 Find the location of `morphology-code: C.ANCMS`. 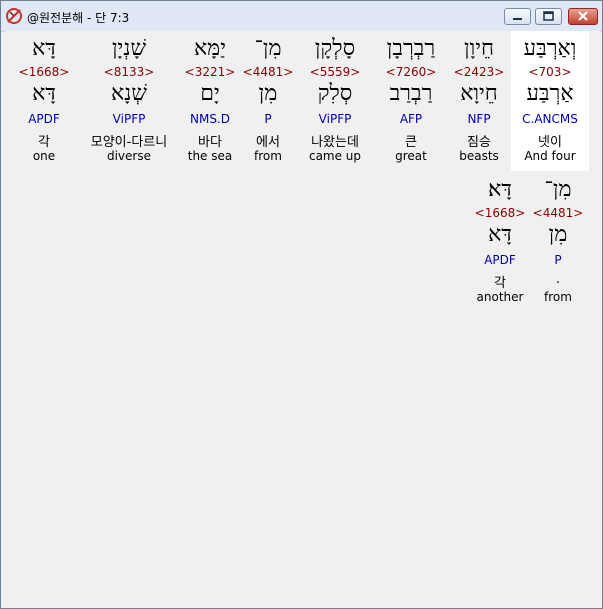

morphology-code: C.ANCMS is located at coordinates (550, 119).